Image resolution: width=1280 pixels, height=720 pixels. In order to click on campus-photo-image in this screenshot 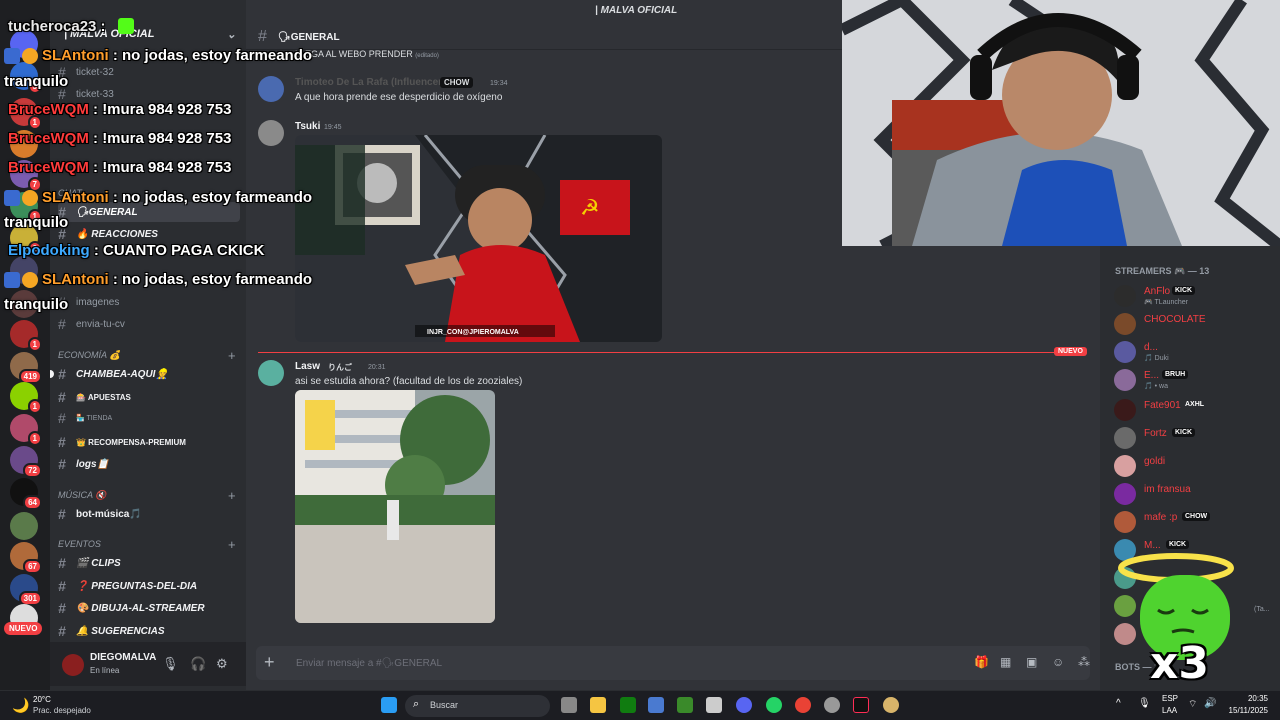, I will do `click(395, 506)`.